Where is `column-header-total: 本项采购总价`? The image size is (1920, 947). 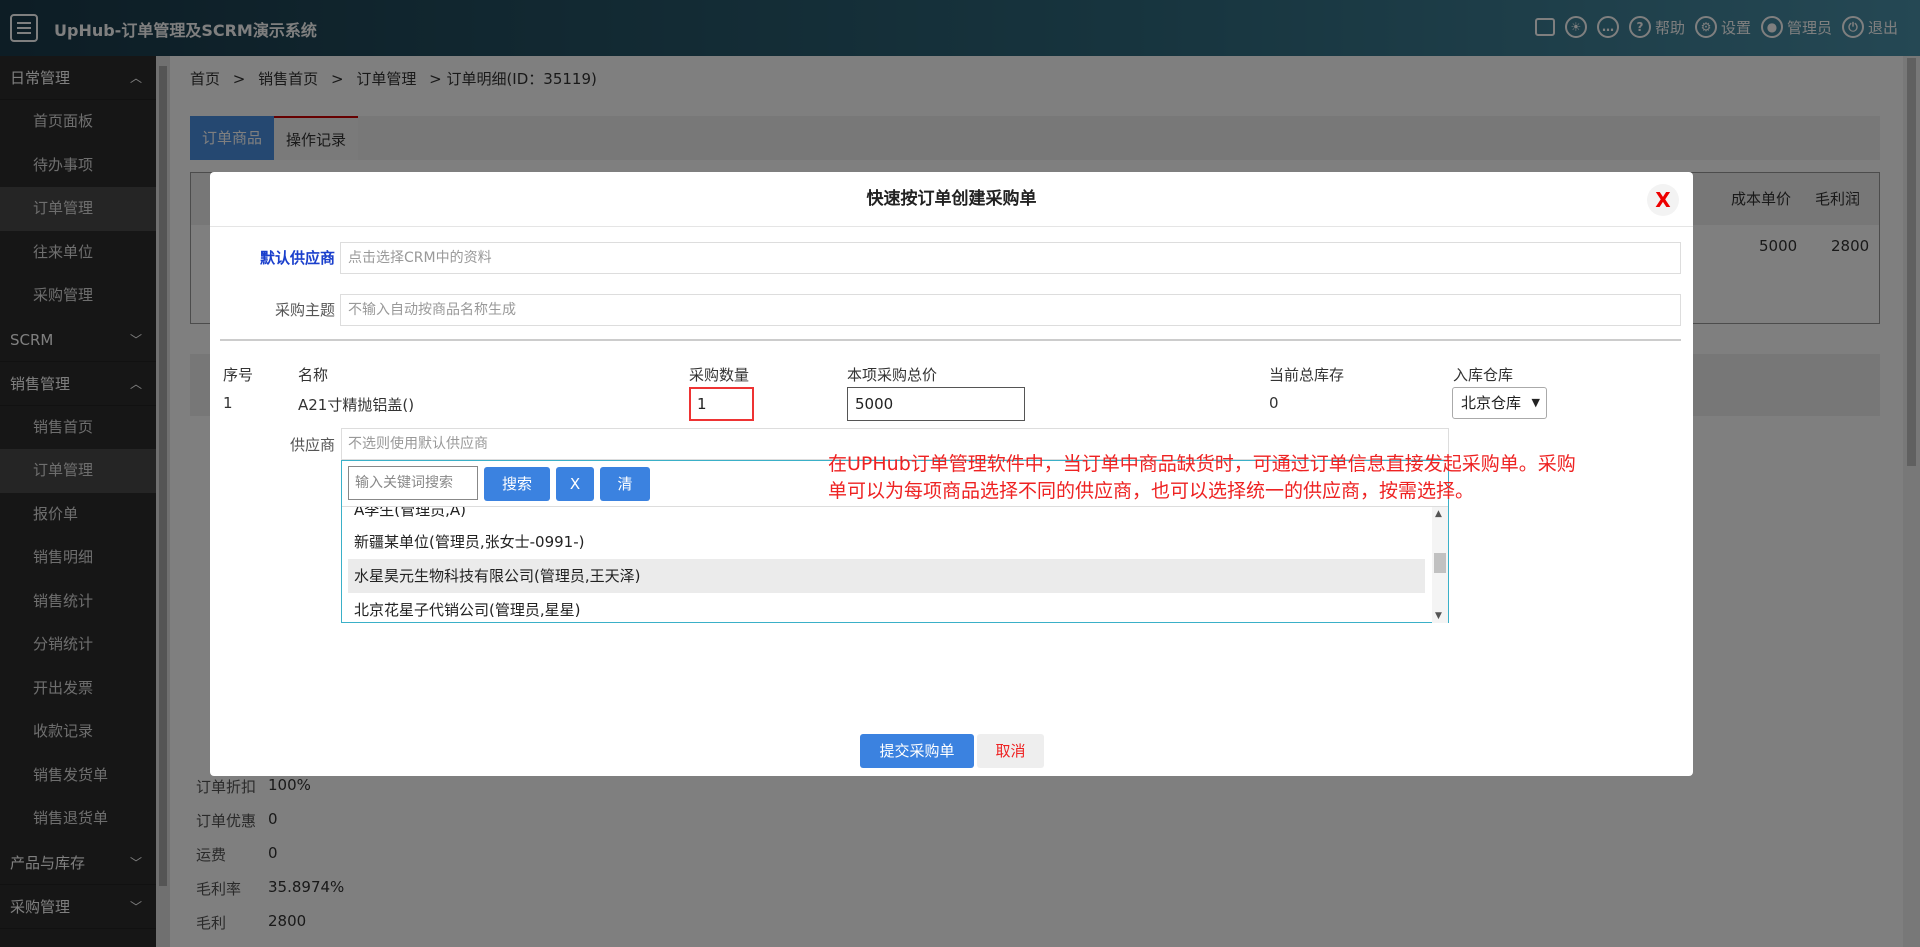 column-header-total: 本项采购总价 is located at coordinates (892, 375).